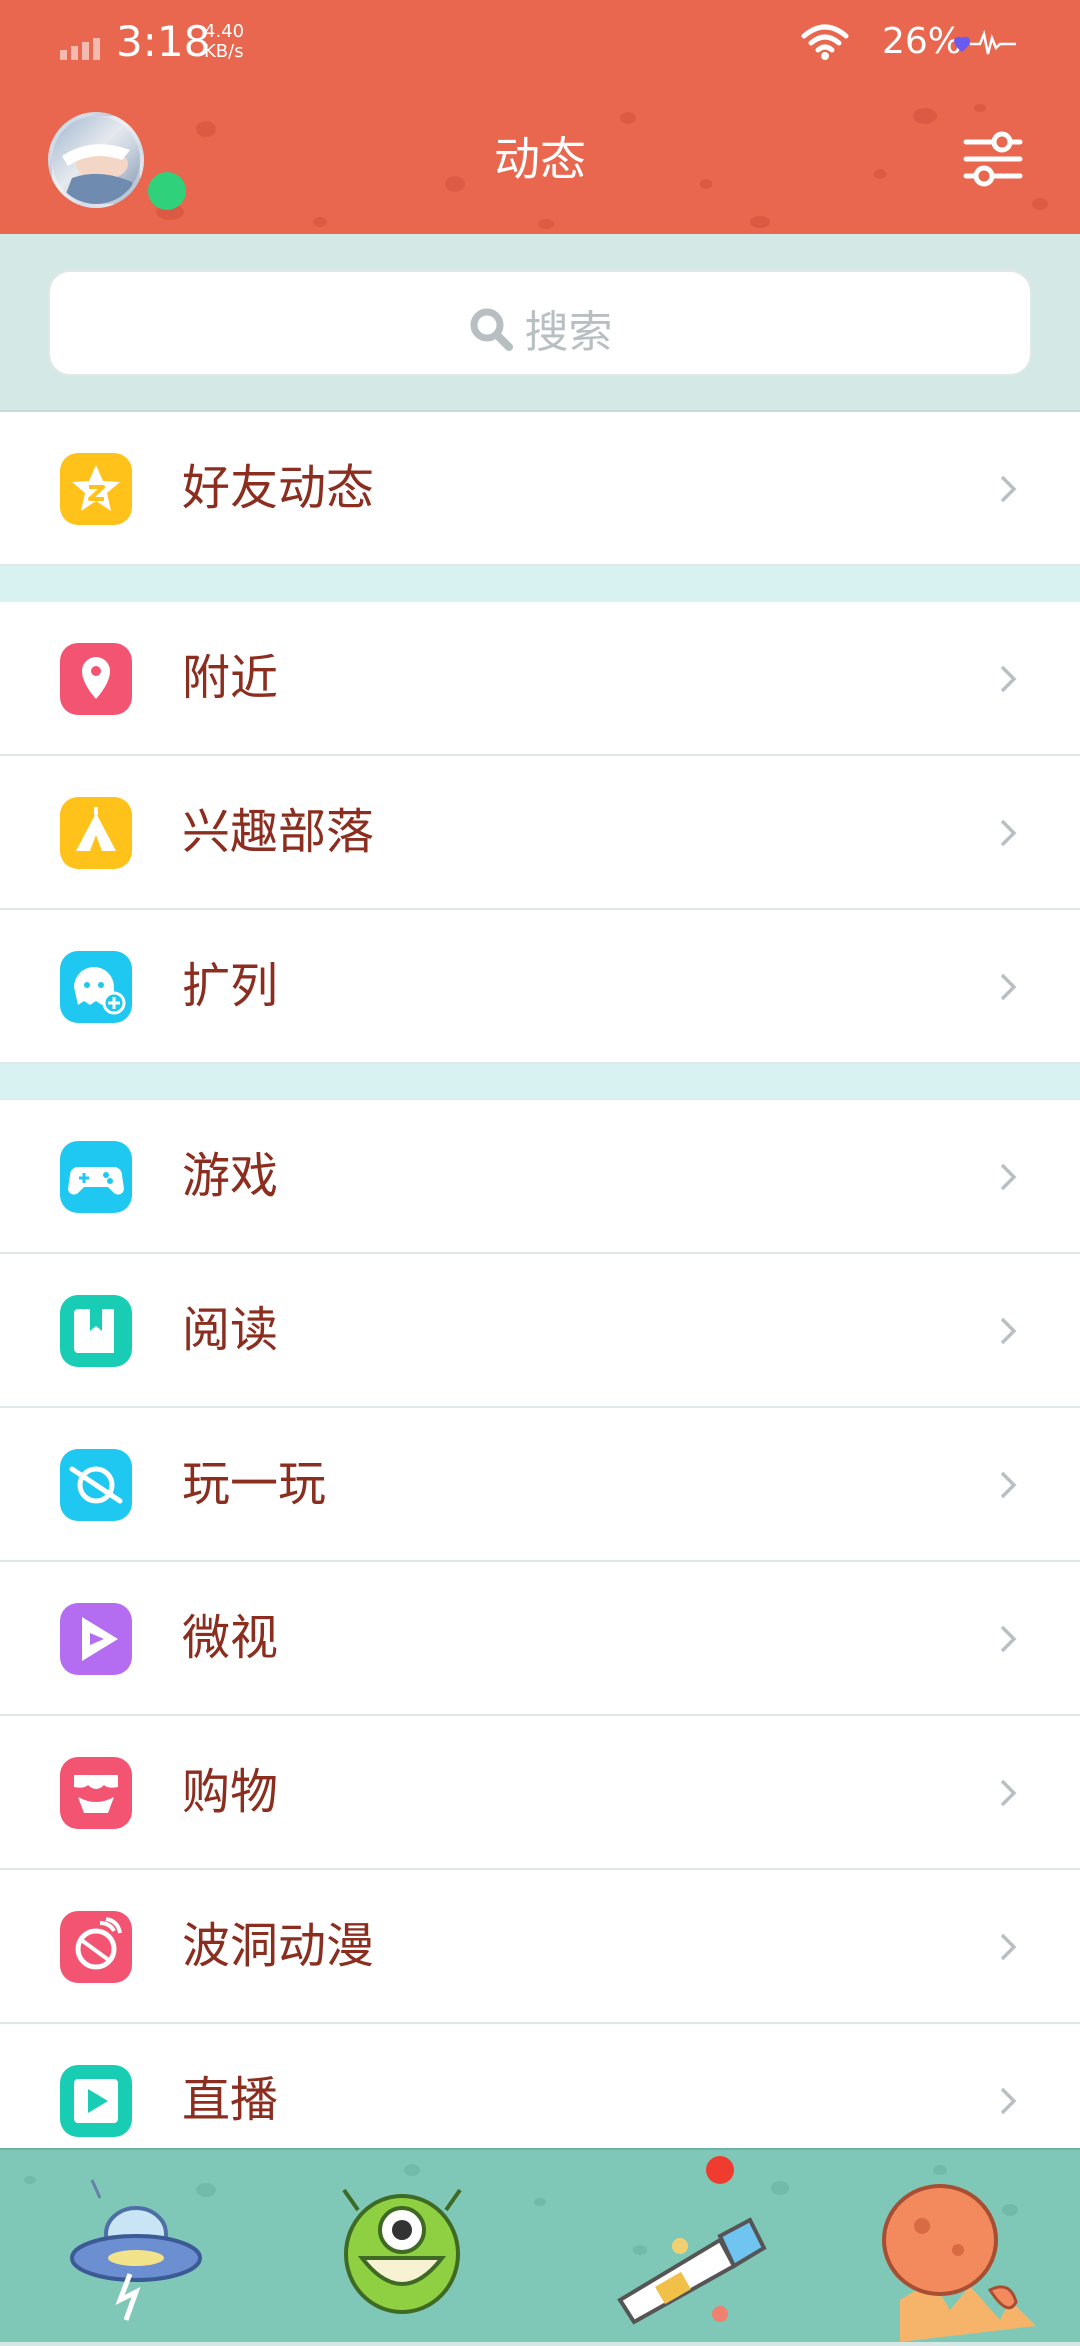 This screenshot has width=1080, height=2346. Describe the element at coordinates (540, 1485) in the screenshot. I see `list-item-play: 玩一玩` at that location.